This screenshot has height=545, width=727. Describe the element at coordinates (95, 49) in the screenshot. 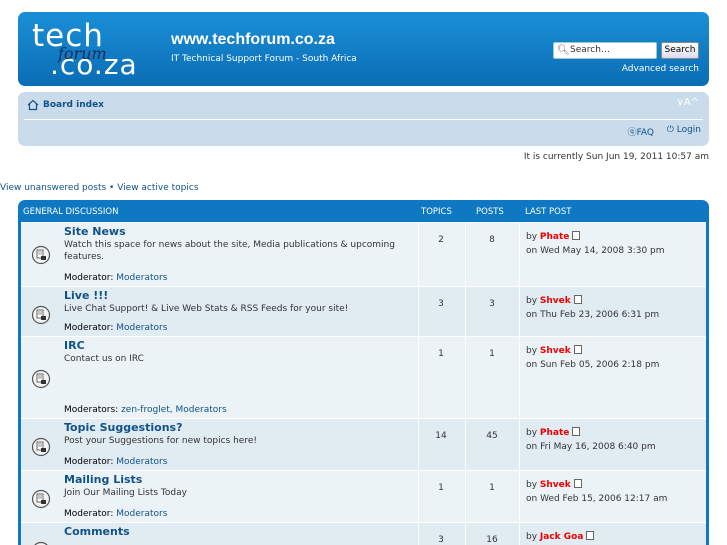

I see `site-logo: tech .co.za forum` at that location.